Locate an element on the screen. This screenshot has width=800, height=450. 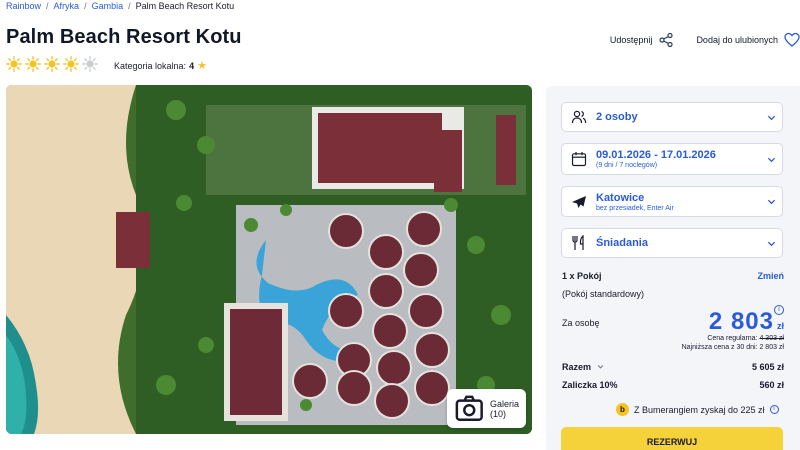
cutlery-icon is located at coordinates (578, 242).